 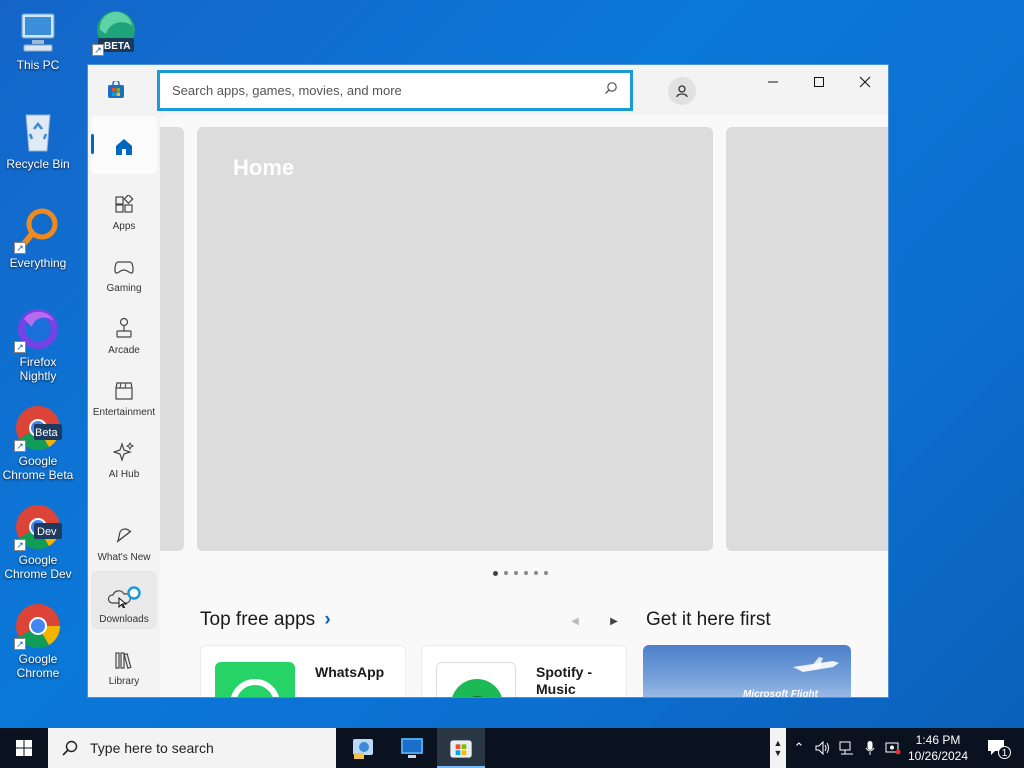 I want to click on scroll-right-button: ▶, so click(x=614, y=621).